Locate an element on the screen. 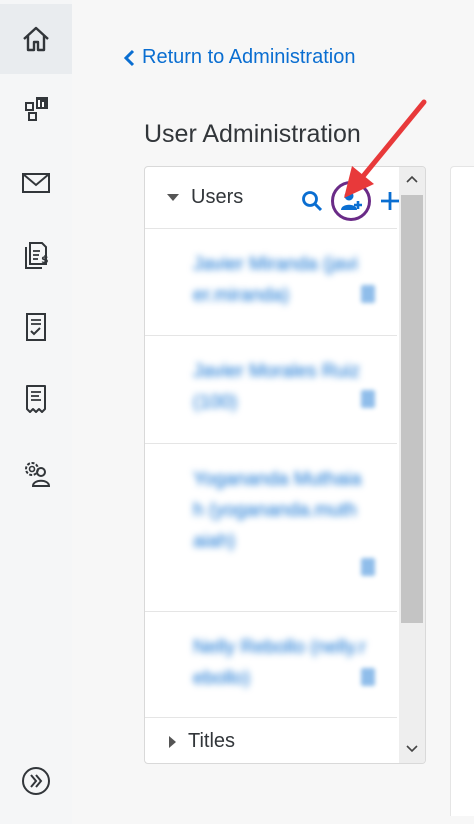  nav-expense: $ is located at coordinates (36, 255).